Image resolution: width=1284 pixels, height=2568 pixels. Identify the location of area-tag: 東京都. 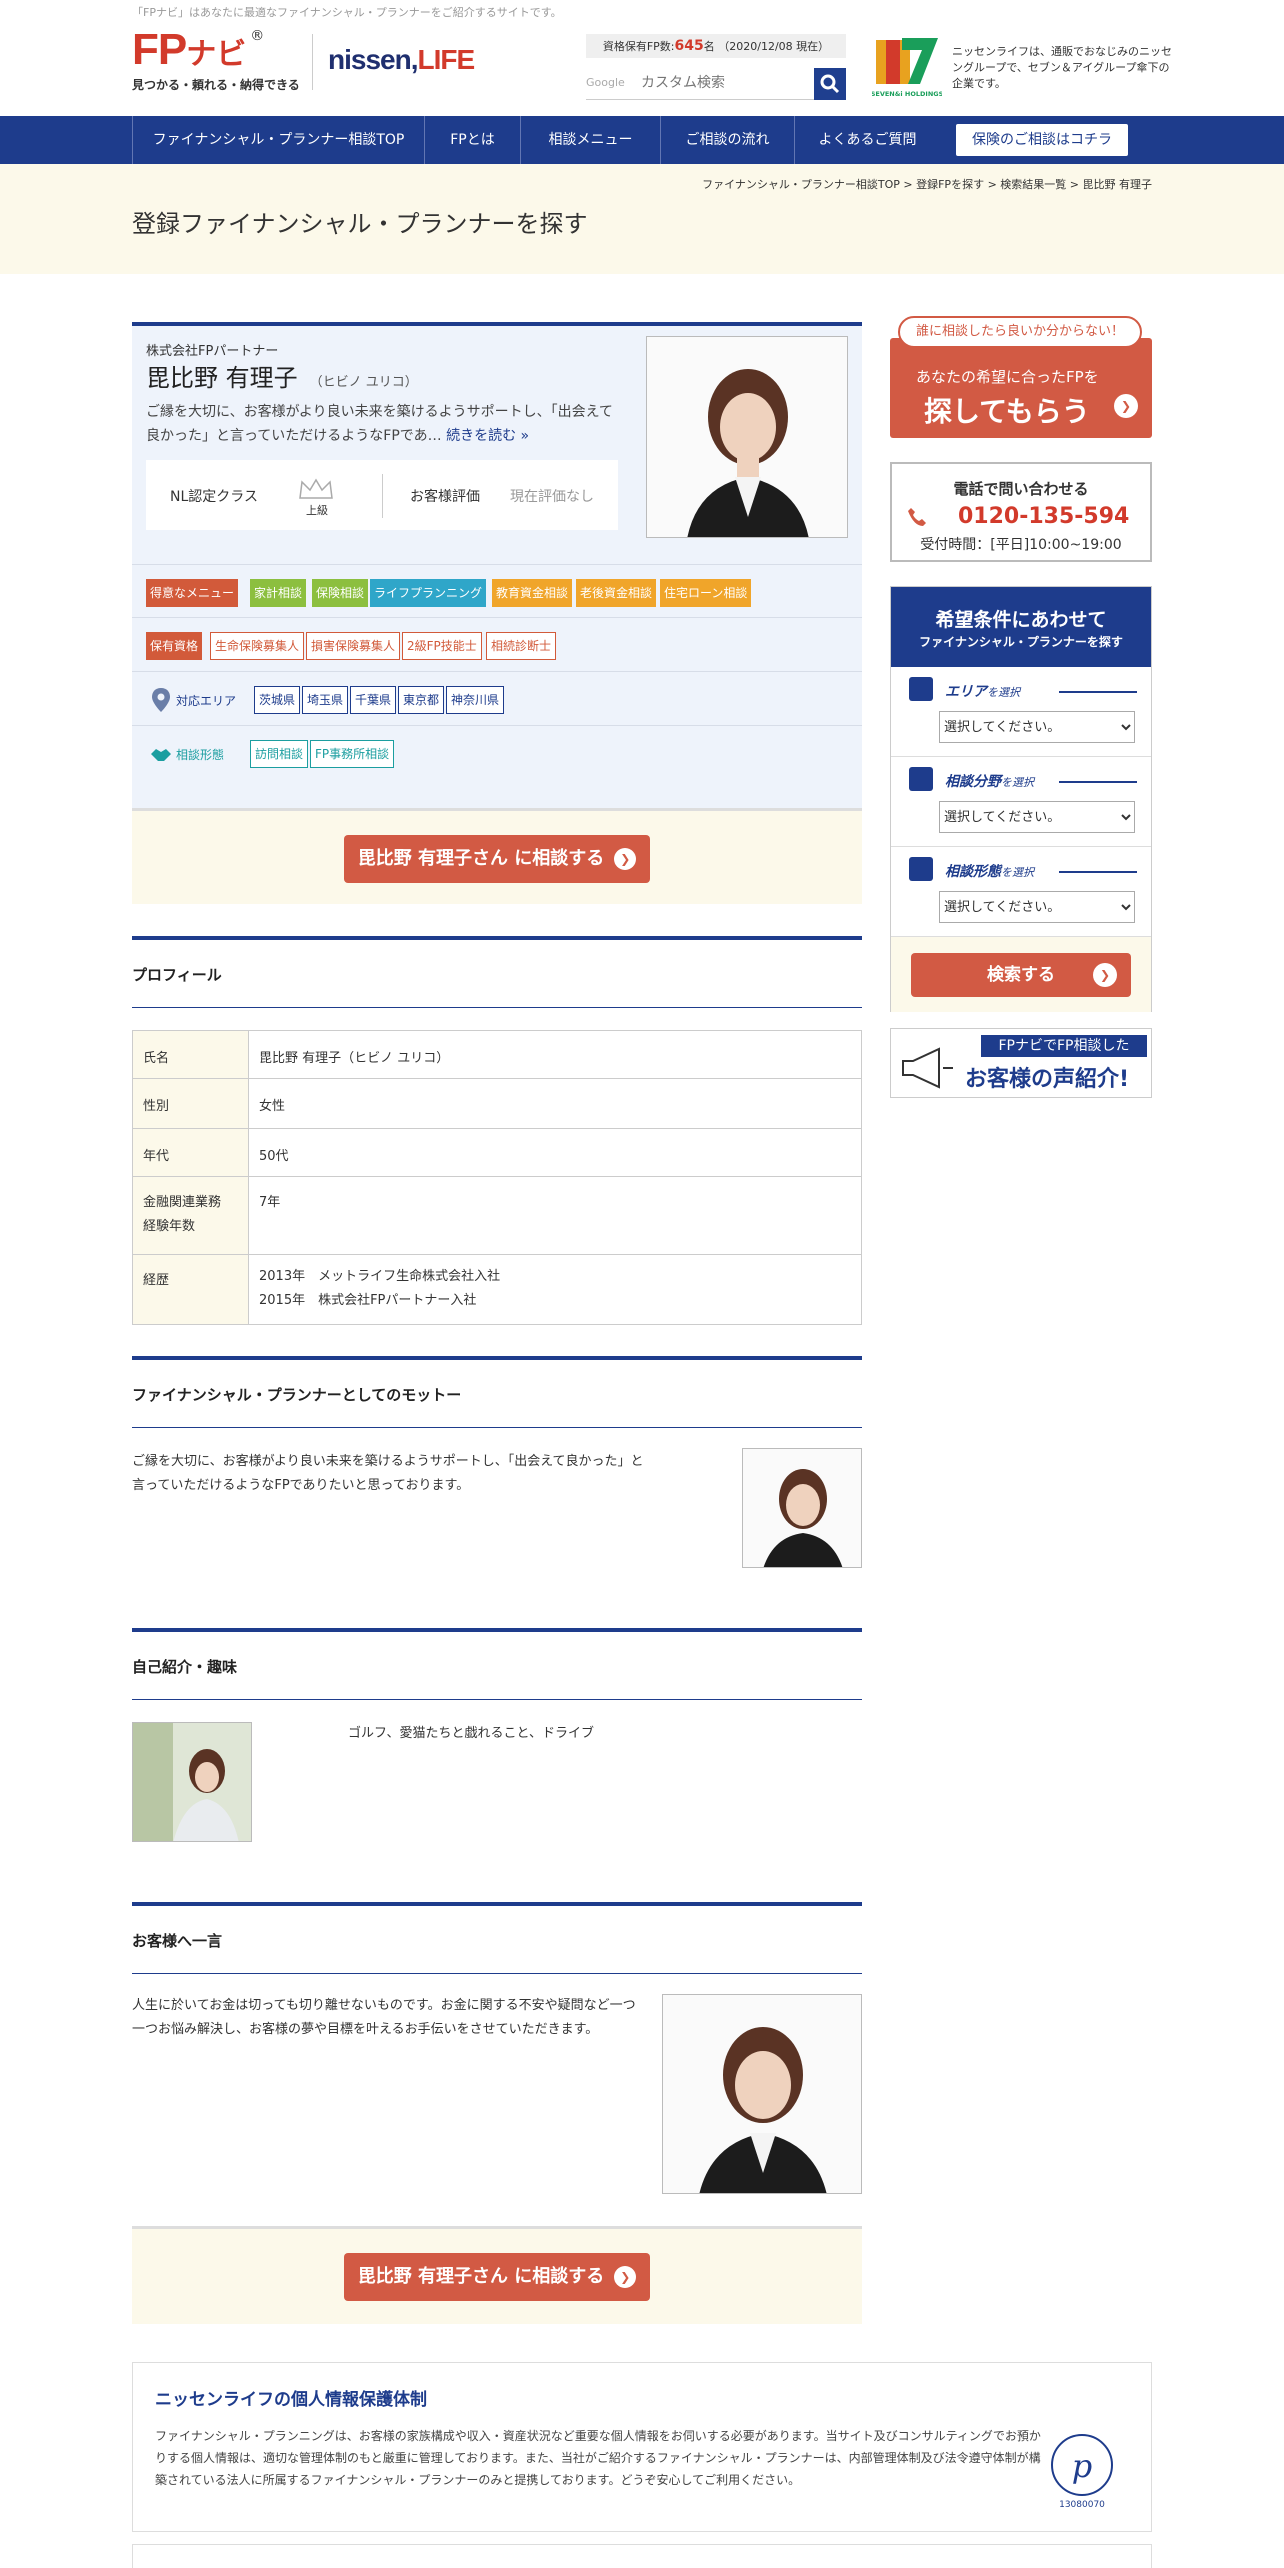
(421, 700).